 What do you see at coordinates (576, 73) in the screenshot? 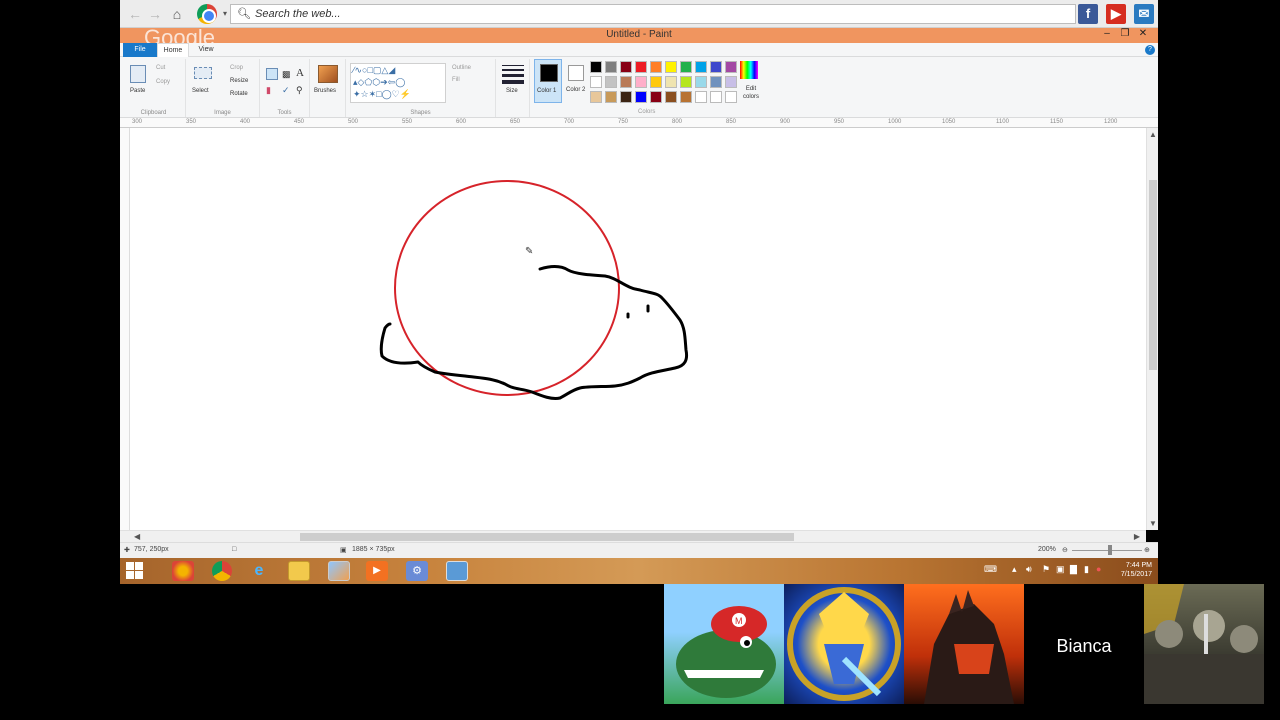
I see `color2-swatch` at bounding box center [576, 73].